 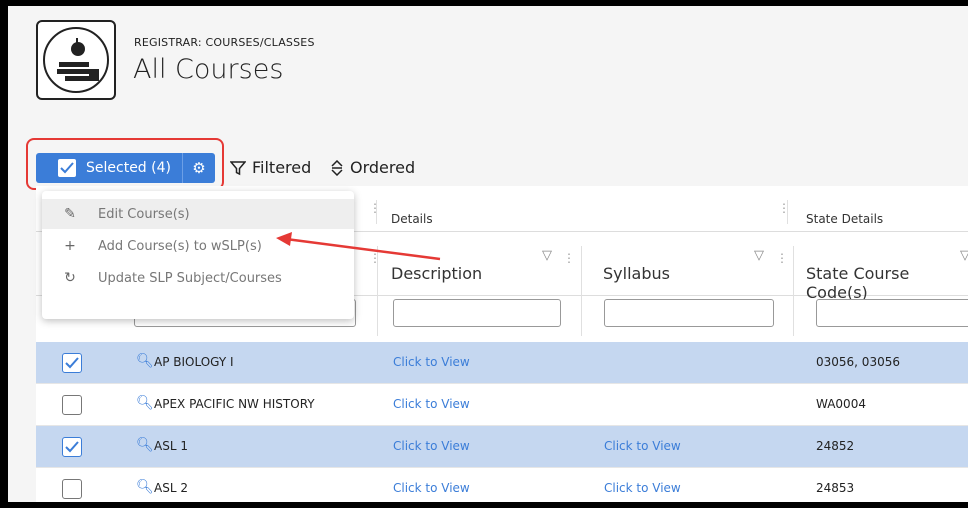 What do you see at coordinates (70, 278) in the screenshot?
I see `refresh-icon: ↻` at bounding box center [70, 278].